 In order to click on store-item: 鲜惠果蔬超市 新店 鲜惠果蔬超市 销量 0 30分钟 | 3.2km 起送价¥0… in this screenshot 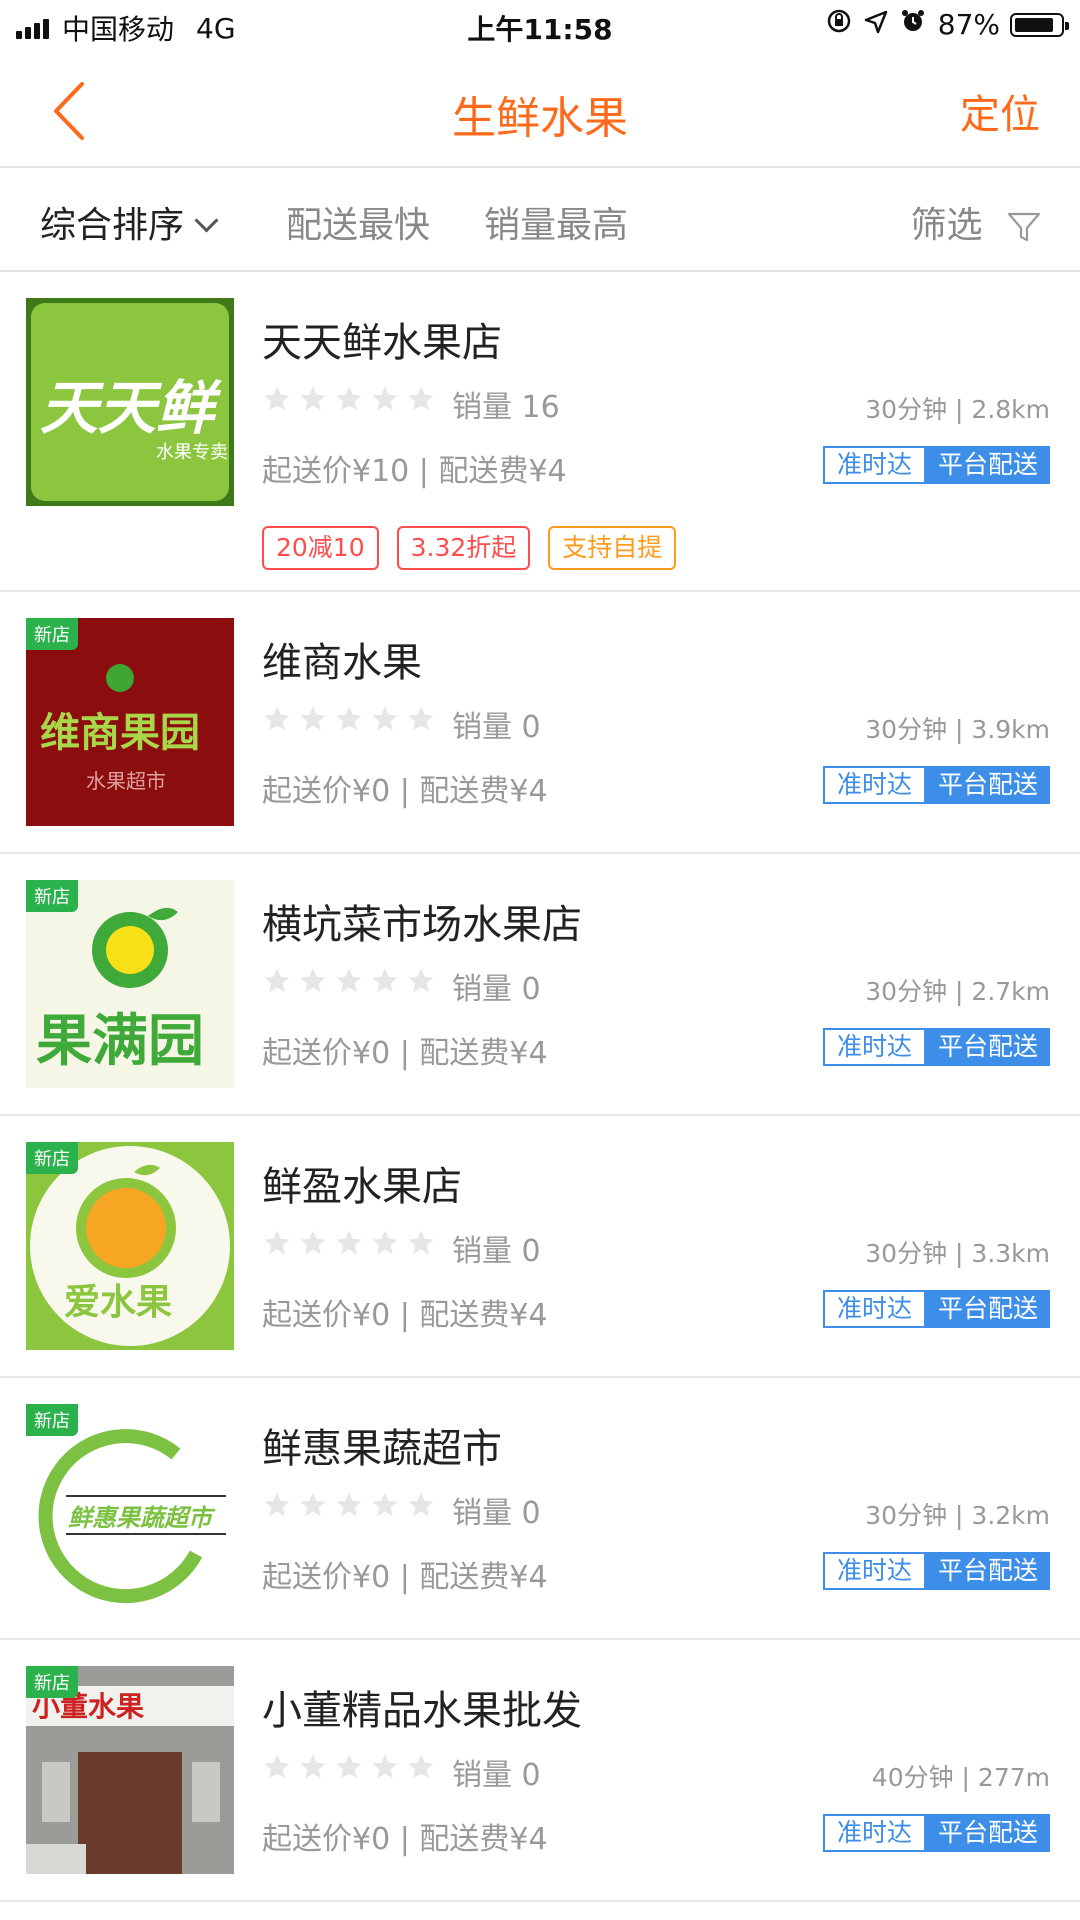, I will do `click(540, 1509)`.